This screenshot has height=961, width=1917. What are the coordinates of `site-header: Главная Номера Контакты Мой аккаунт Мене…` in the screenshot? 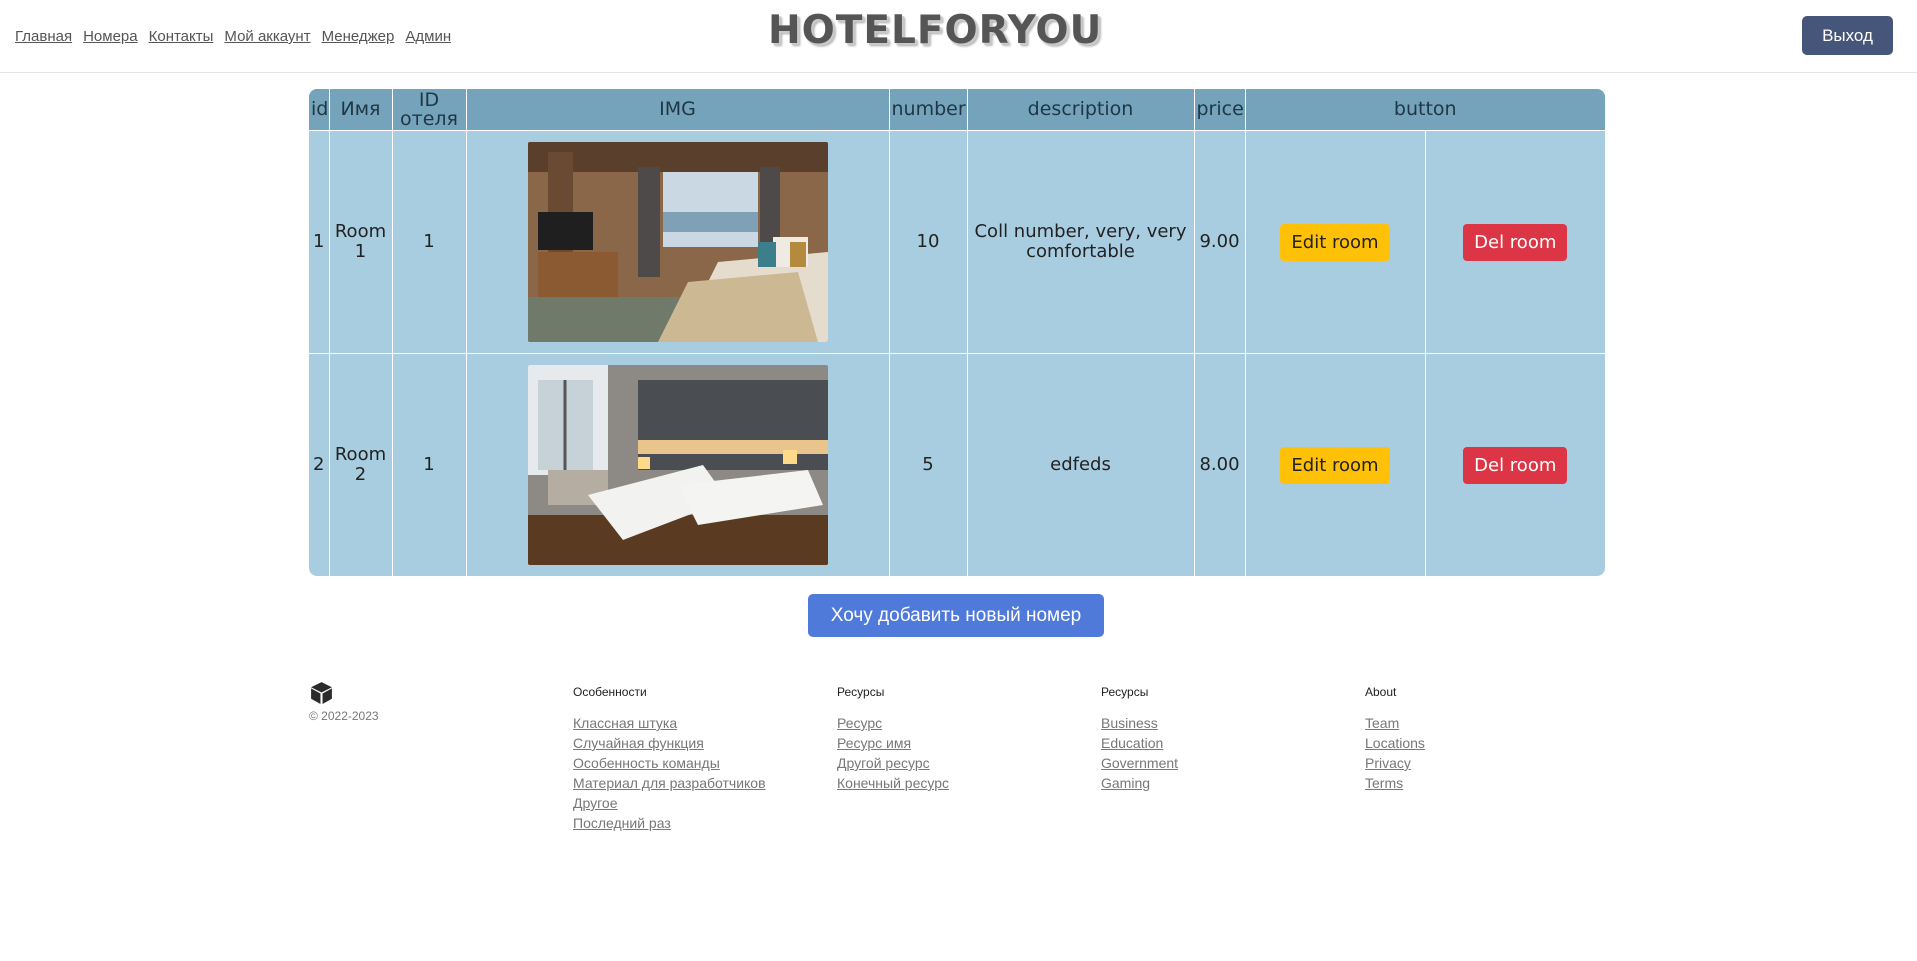 It's located at (958, 36).